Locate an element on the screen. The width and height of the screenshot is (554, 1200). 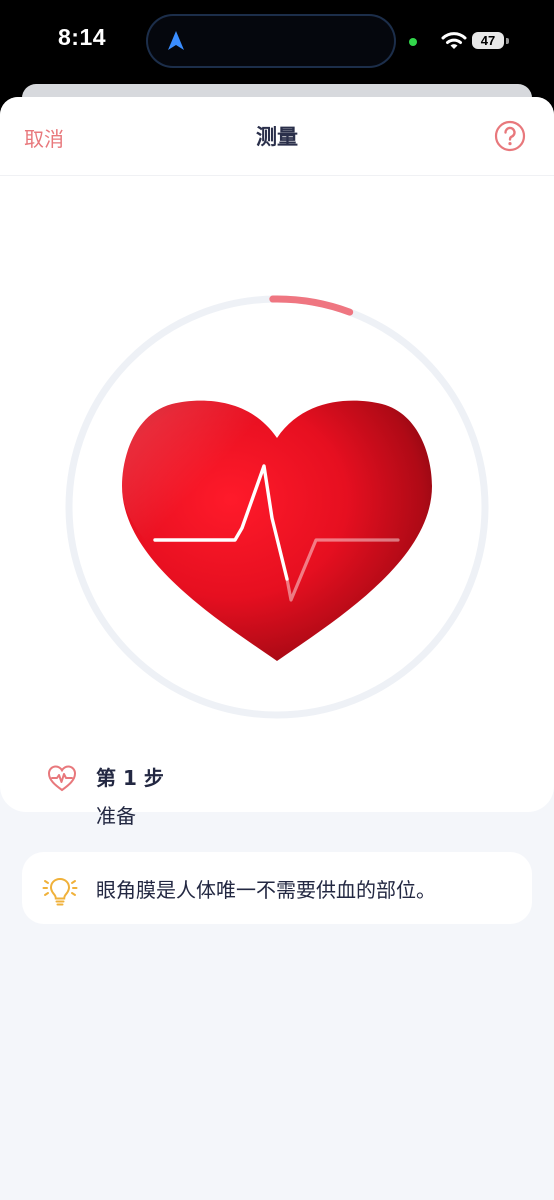
tip-card: 眼角膜是人体唯一不需要供血的部位。 is located at coordinates (277, 888).